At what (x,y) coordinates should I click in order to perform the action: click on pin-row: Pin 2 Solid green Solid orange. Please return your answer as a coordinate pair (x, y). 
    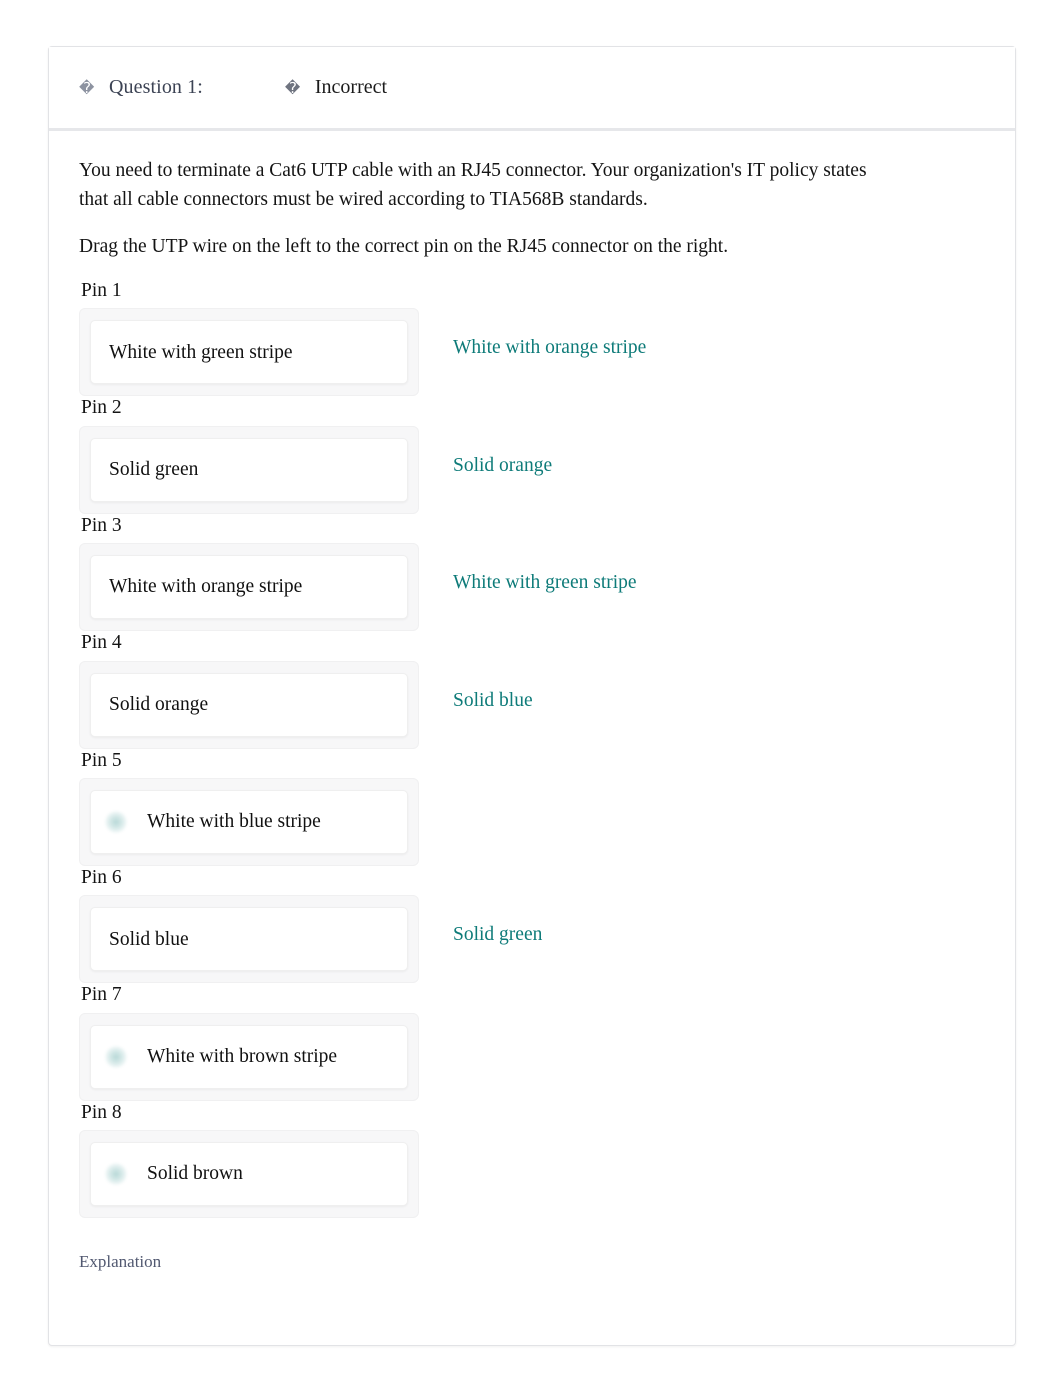
    Looking at the image, I should click on (532, 455).